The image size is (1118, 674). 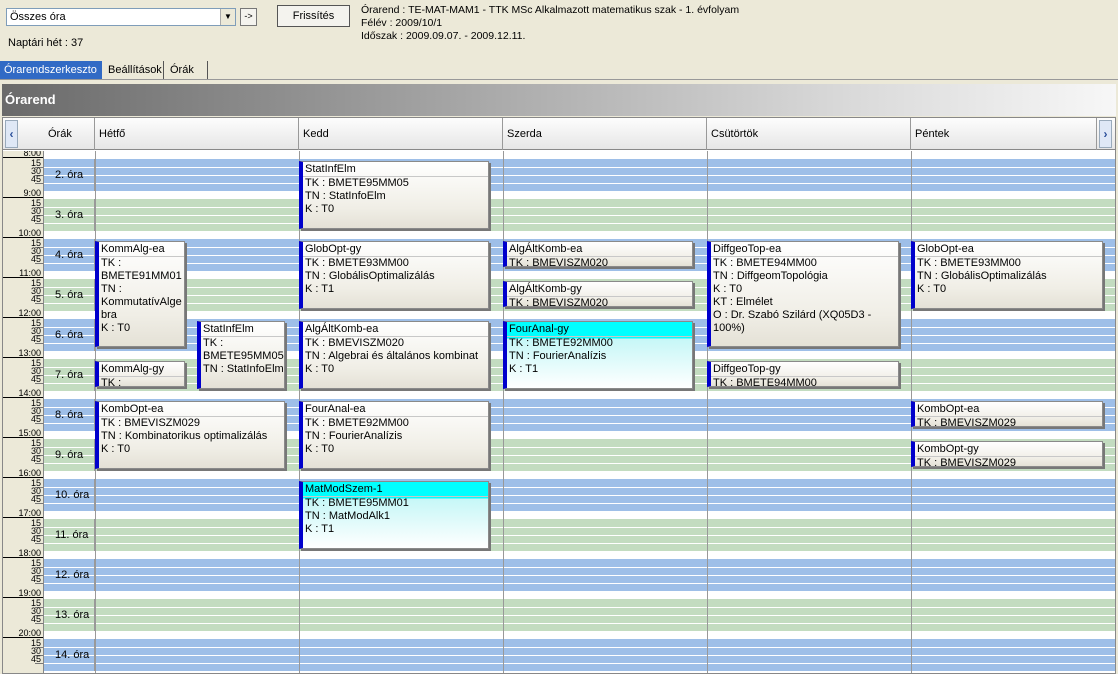 I want to click on event-block: DiffgeoTop-gy TK : BMETE94MM00, so click(x=803, y=374).